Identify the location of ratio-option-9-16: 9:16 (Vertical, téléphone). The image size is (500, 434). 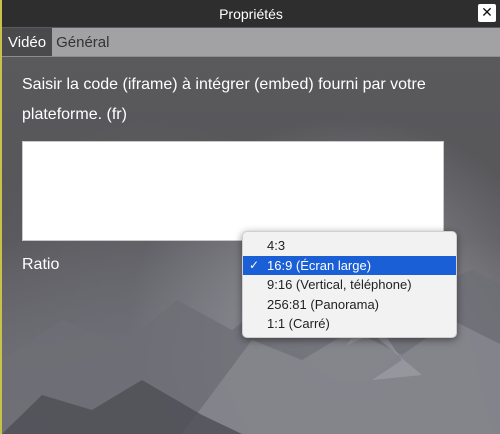
(349, 285).